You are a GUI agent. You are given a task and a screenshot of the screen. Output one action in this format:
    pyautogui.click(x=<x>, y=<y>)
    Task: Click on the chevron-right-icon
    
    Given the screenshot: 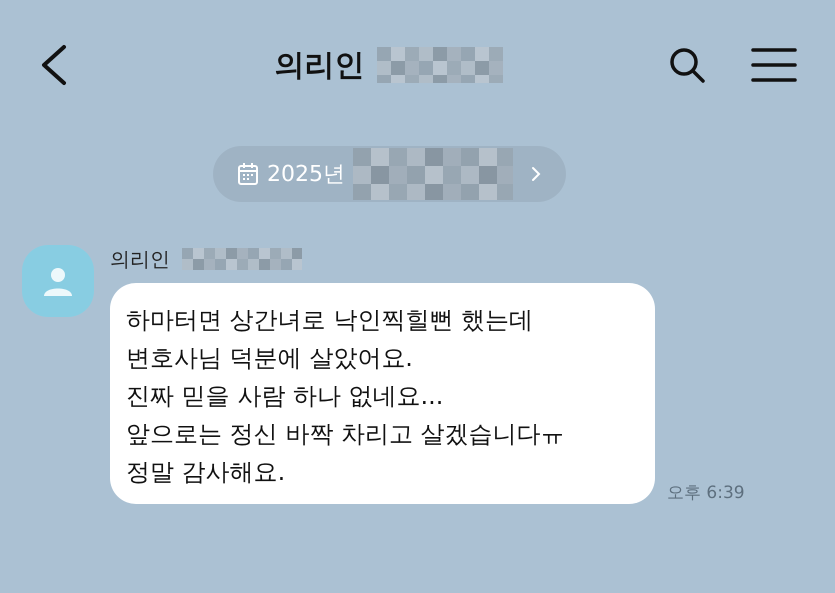 What is the action you would take?
    pyautogui.click(x=536, y=174)
    